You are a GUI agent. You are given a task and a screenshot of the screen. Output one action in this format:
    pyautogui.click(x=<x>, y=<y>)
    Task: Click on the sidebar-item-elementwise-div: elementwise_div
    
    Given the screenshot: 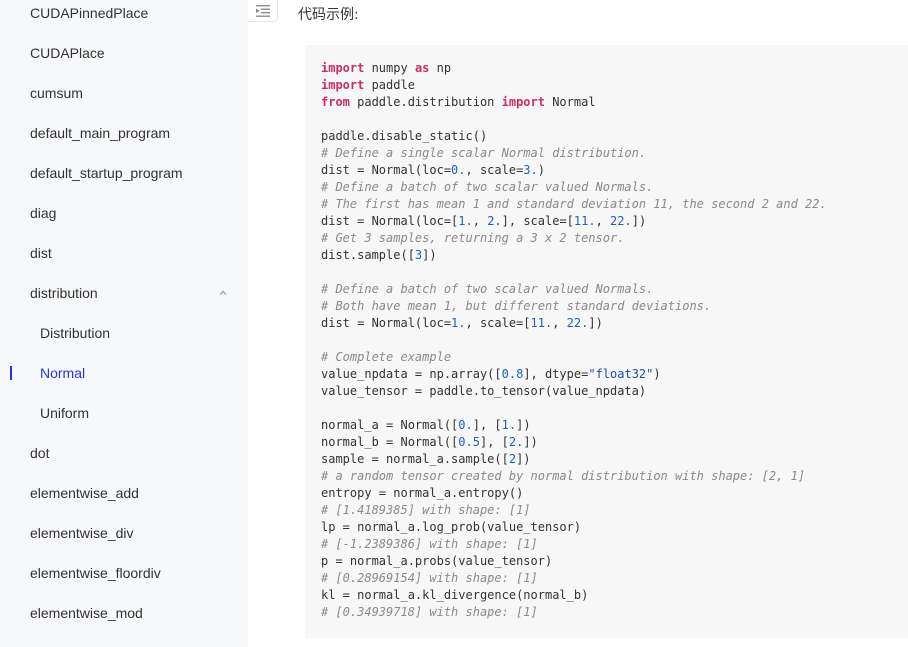 What is the action you would take?
    pyautogui.click(x=124, y=533)
    